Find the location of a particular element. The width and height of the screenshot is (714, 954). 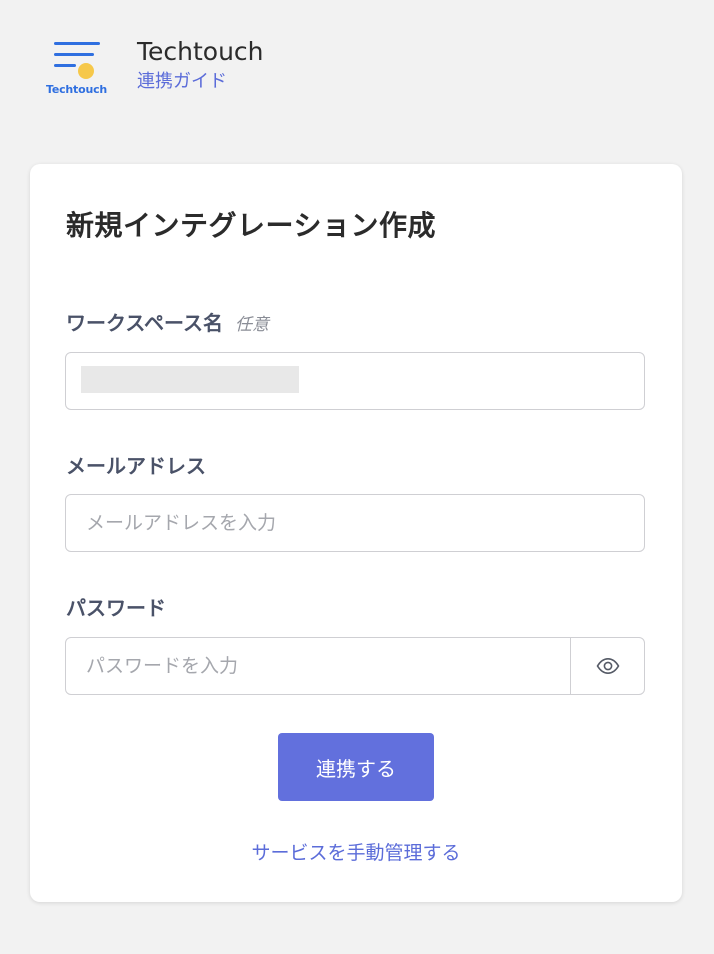

email-label: メールアドレス is located at coordinates (136, 466).